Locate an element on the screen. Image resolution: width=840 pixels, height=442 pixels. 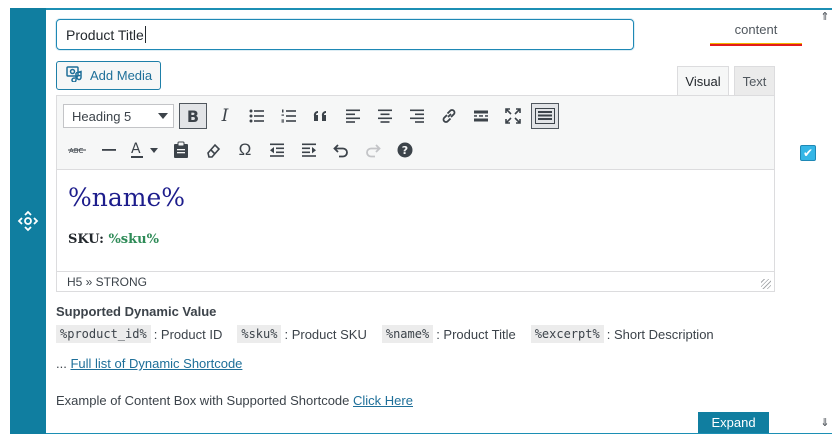
editor-heading: %name% is located at coordinates (127, 197).